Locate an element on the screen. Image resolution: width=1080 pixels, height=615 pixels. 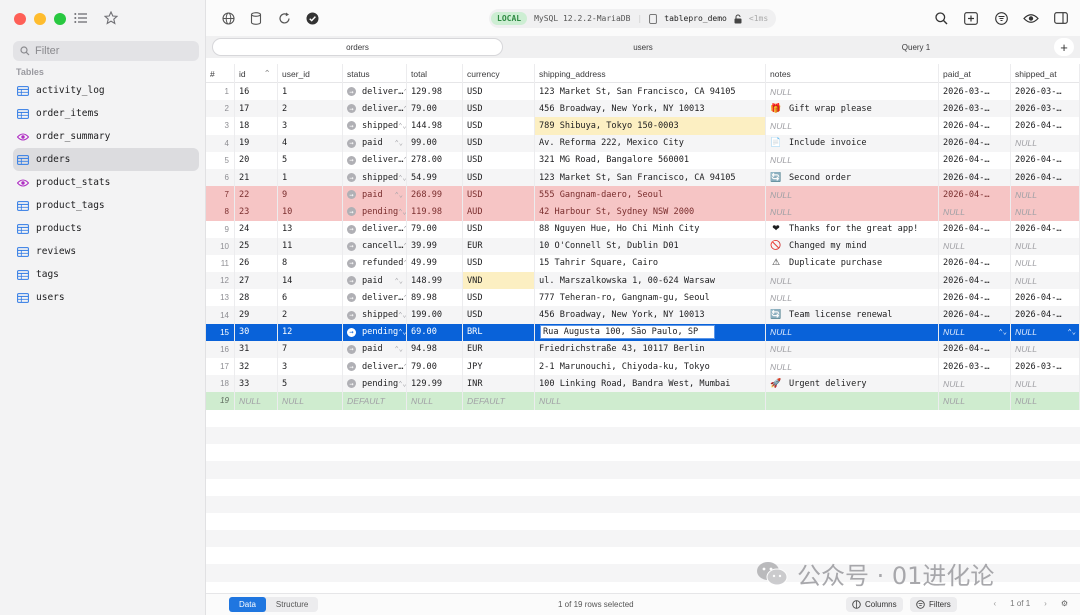
total-cell: 199.00 is located at coordinates (435, 315).